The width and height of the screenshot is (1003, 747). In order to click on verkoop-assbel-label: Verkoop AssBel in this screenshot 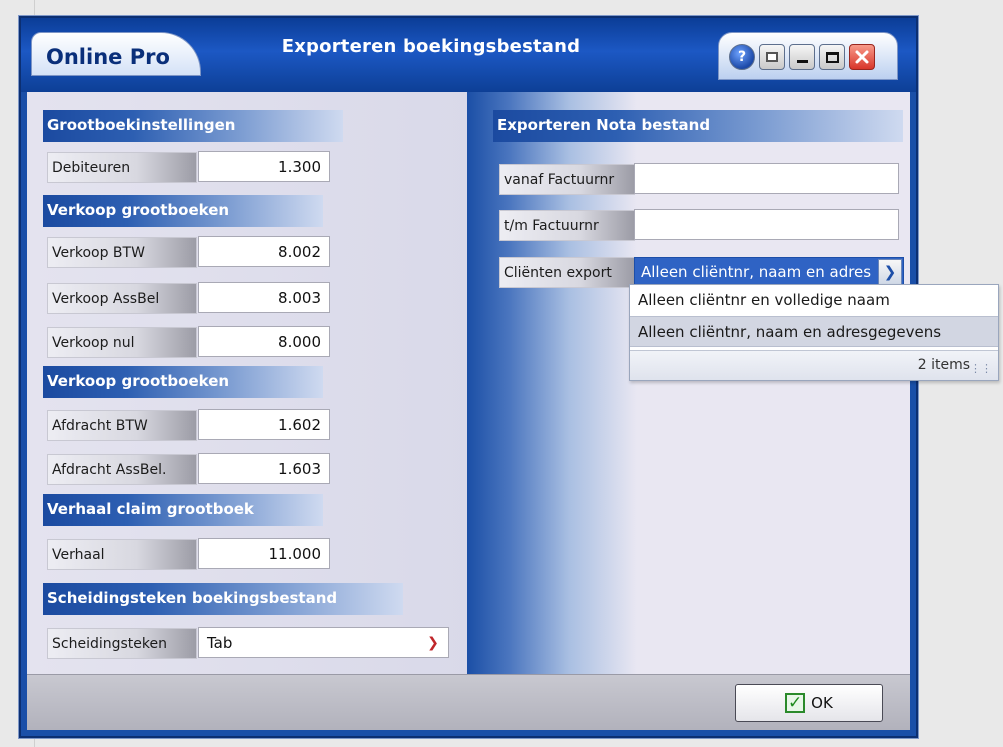, I will do `click(122, 298)`.